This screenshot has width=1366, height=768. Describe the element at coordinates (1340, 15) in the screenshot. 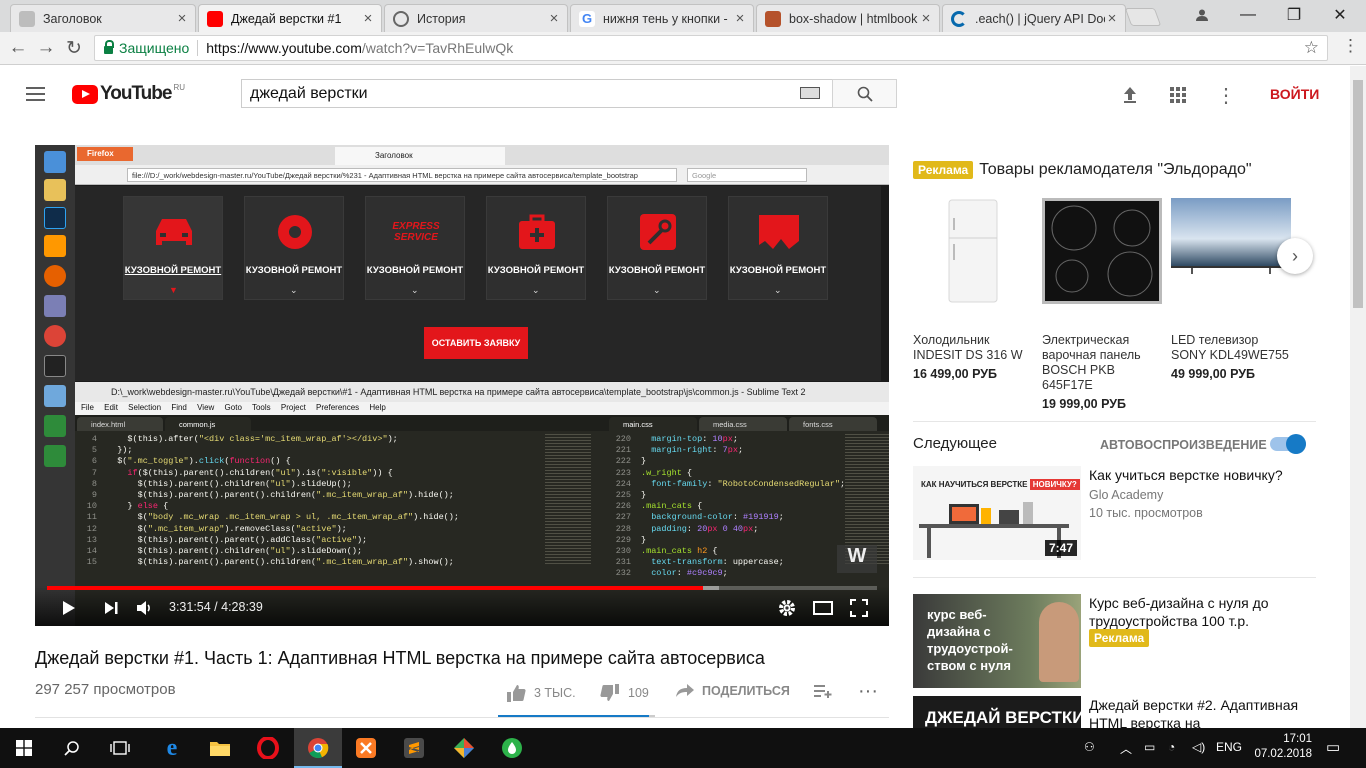

I see `window-close-button: ✕` at that location.